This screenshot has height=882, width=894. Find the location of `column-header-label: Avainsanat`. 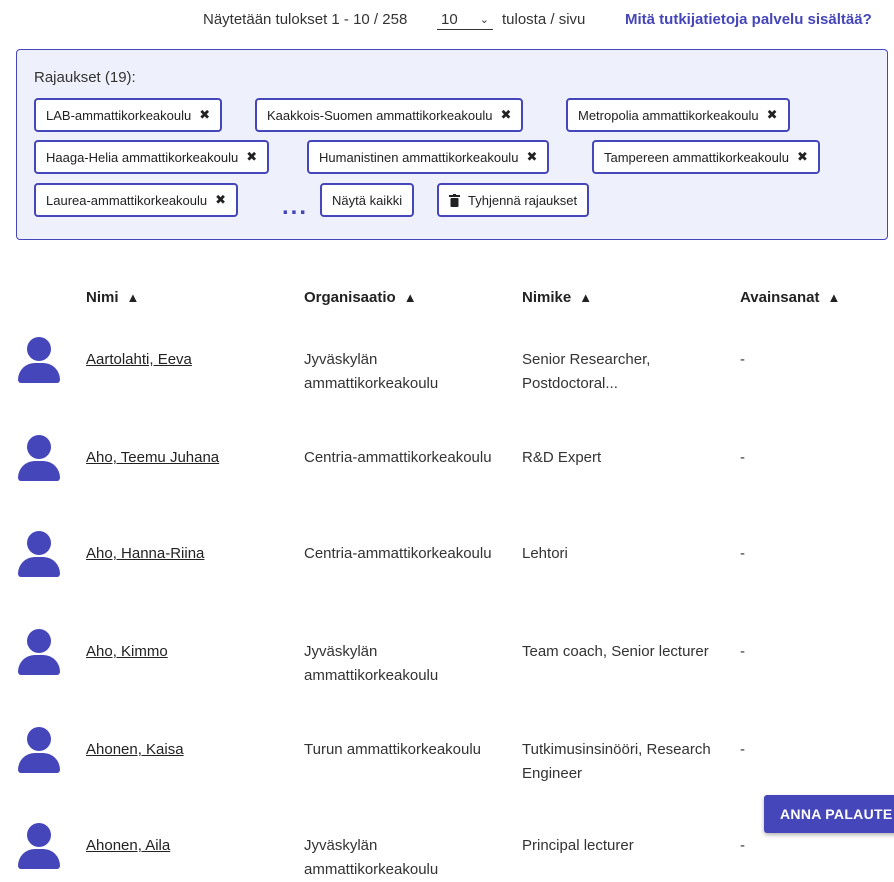

column-header-label: Avainsanat is located at coordinates (780, 297).